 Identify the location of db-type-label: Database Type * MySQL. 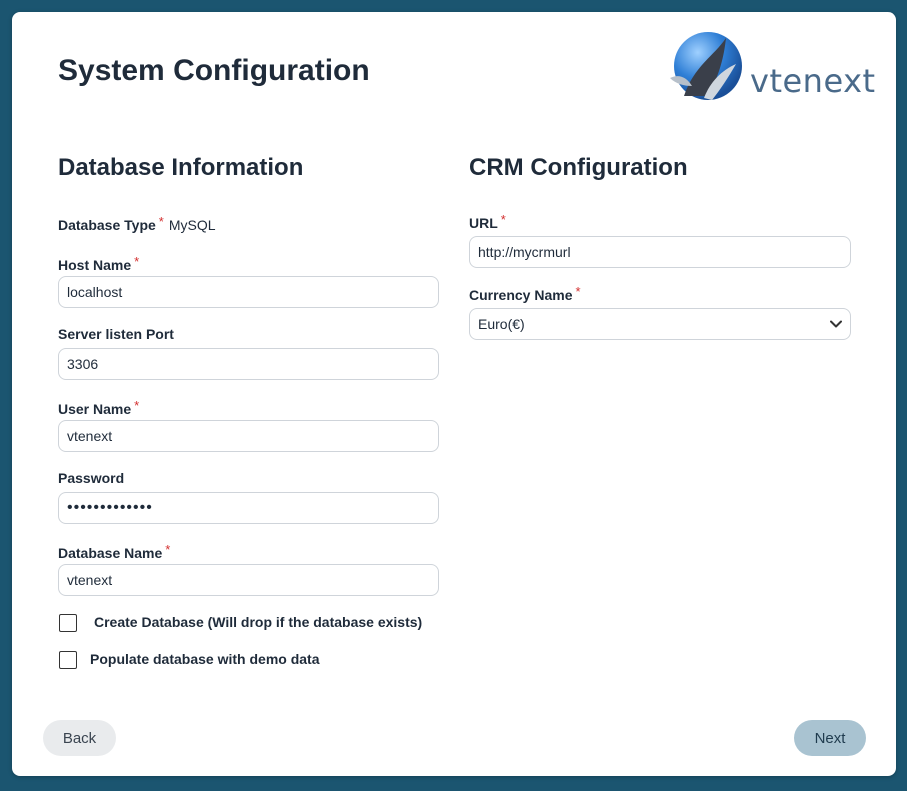
(137, 223).